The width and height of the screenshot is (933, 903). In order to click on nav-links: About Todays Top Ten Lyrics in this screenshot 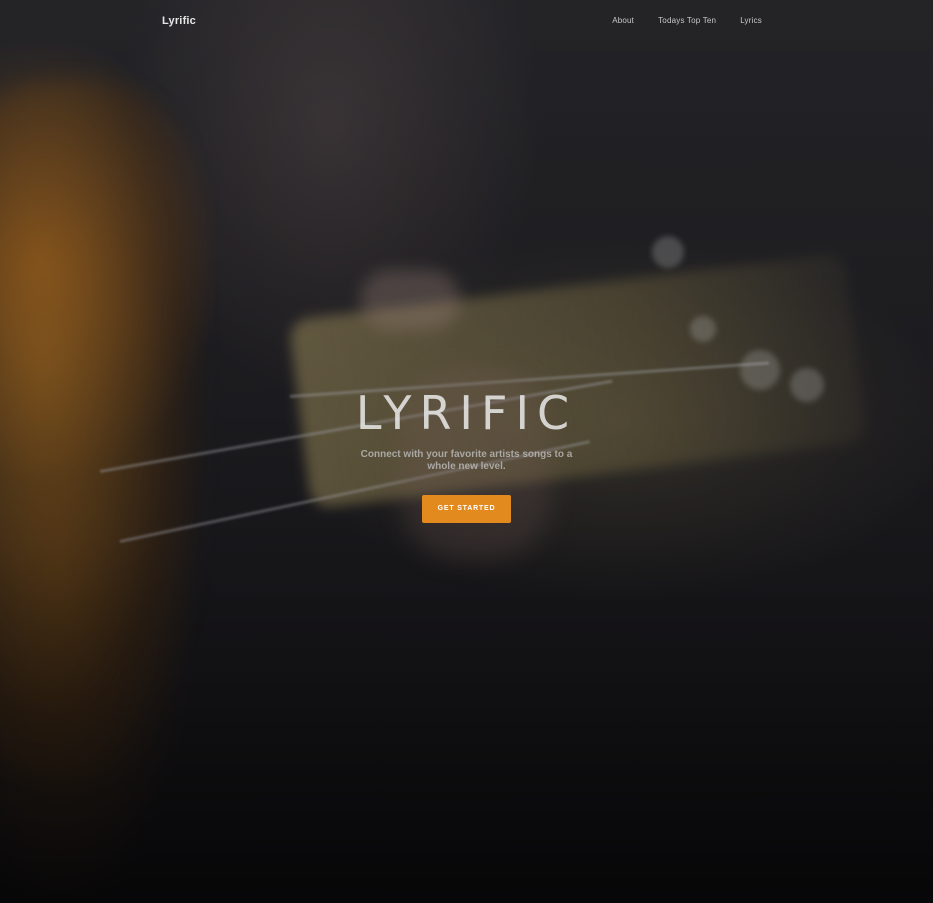, I will do `click(675, 20)`.